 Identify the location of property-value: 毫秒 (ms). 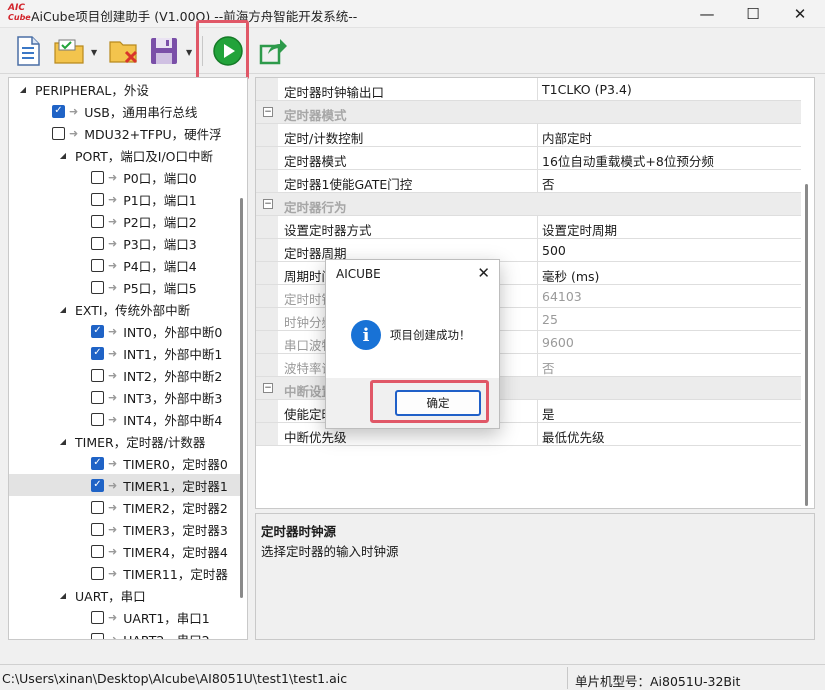
(570, 275).